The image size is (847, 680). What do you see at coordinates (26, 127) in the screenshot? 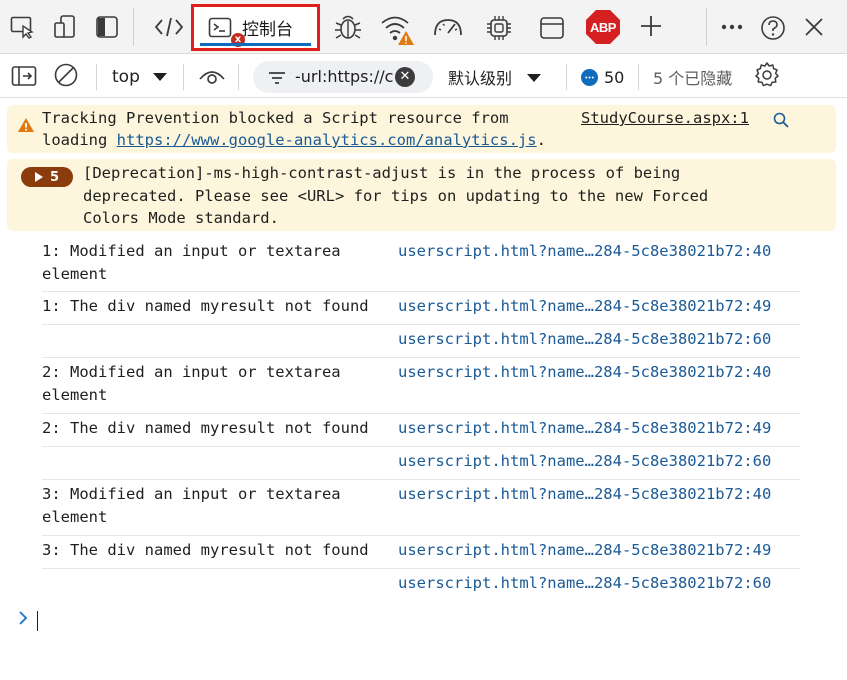
I see `warning-icon` at bounding box center [26, 127].